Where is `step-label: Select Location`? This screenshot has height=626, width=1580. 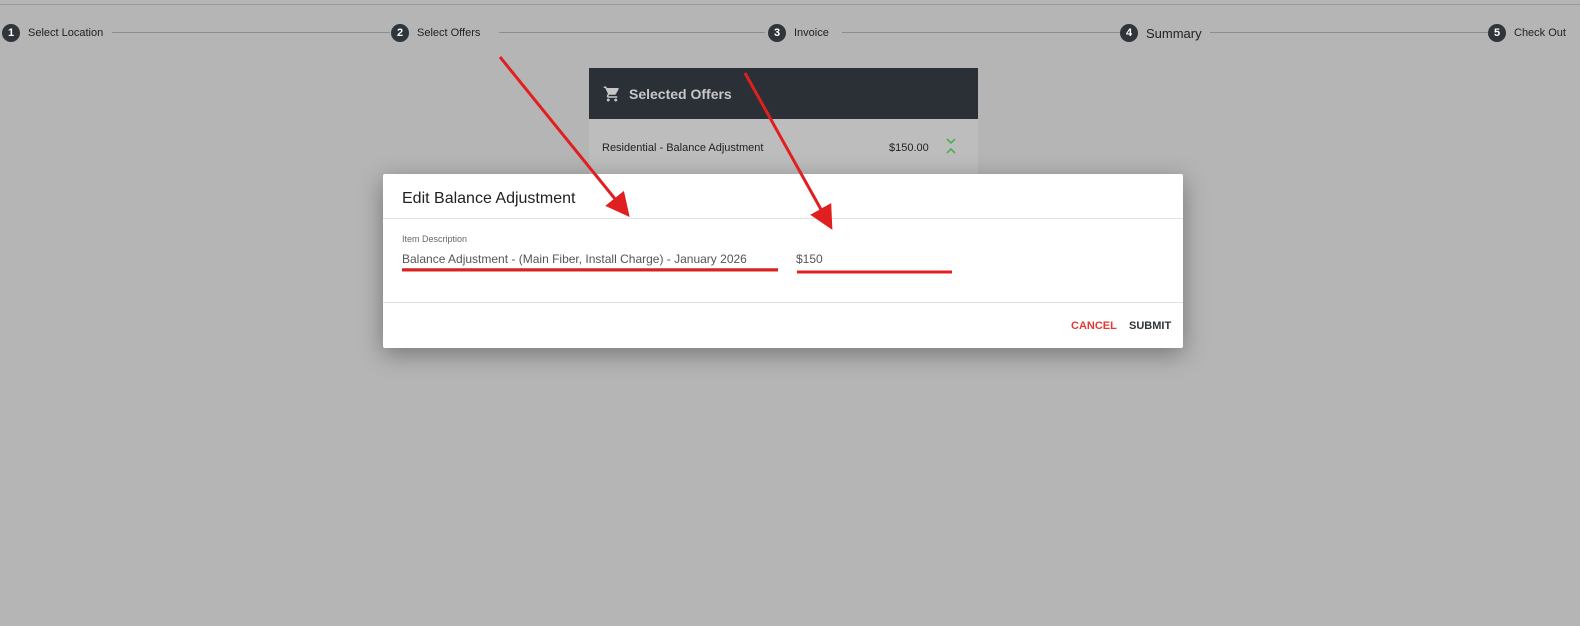 step-label: Select Location is located at coordinates (66, 33).